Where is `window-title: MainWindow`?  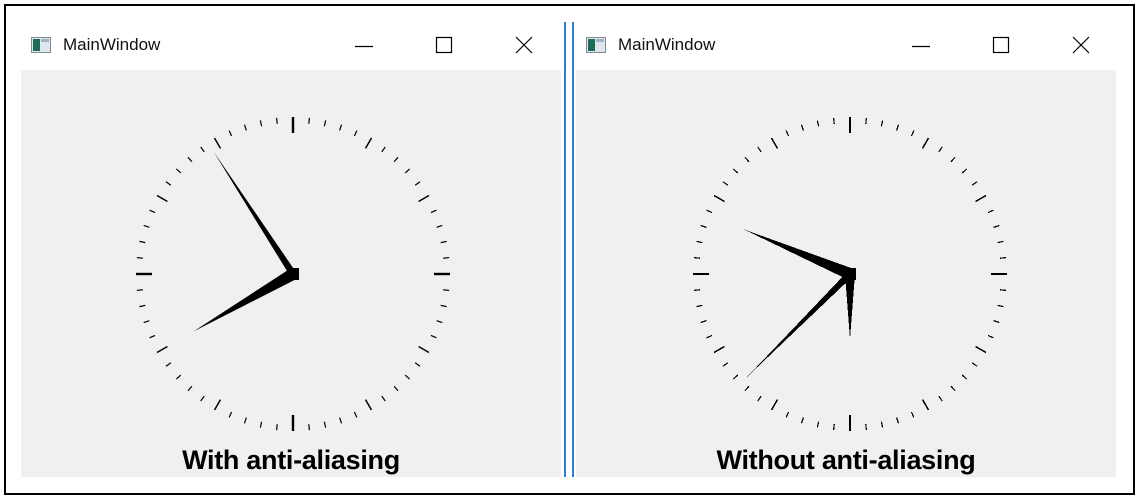
window-title: MainWindow is located at coordinates (667, 44).